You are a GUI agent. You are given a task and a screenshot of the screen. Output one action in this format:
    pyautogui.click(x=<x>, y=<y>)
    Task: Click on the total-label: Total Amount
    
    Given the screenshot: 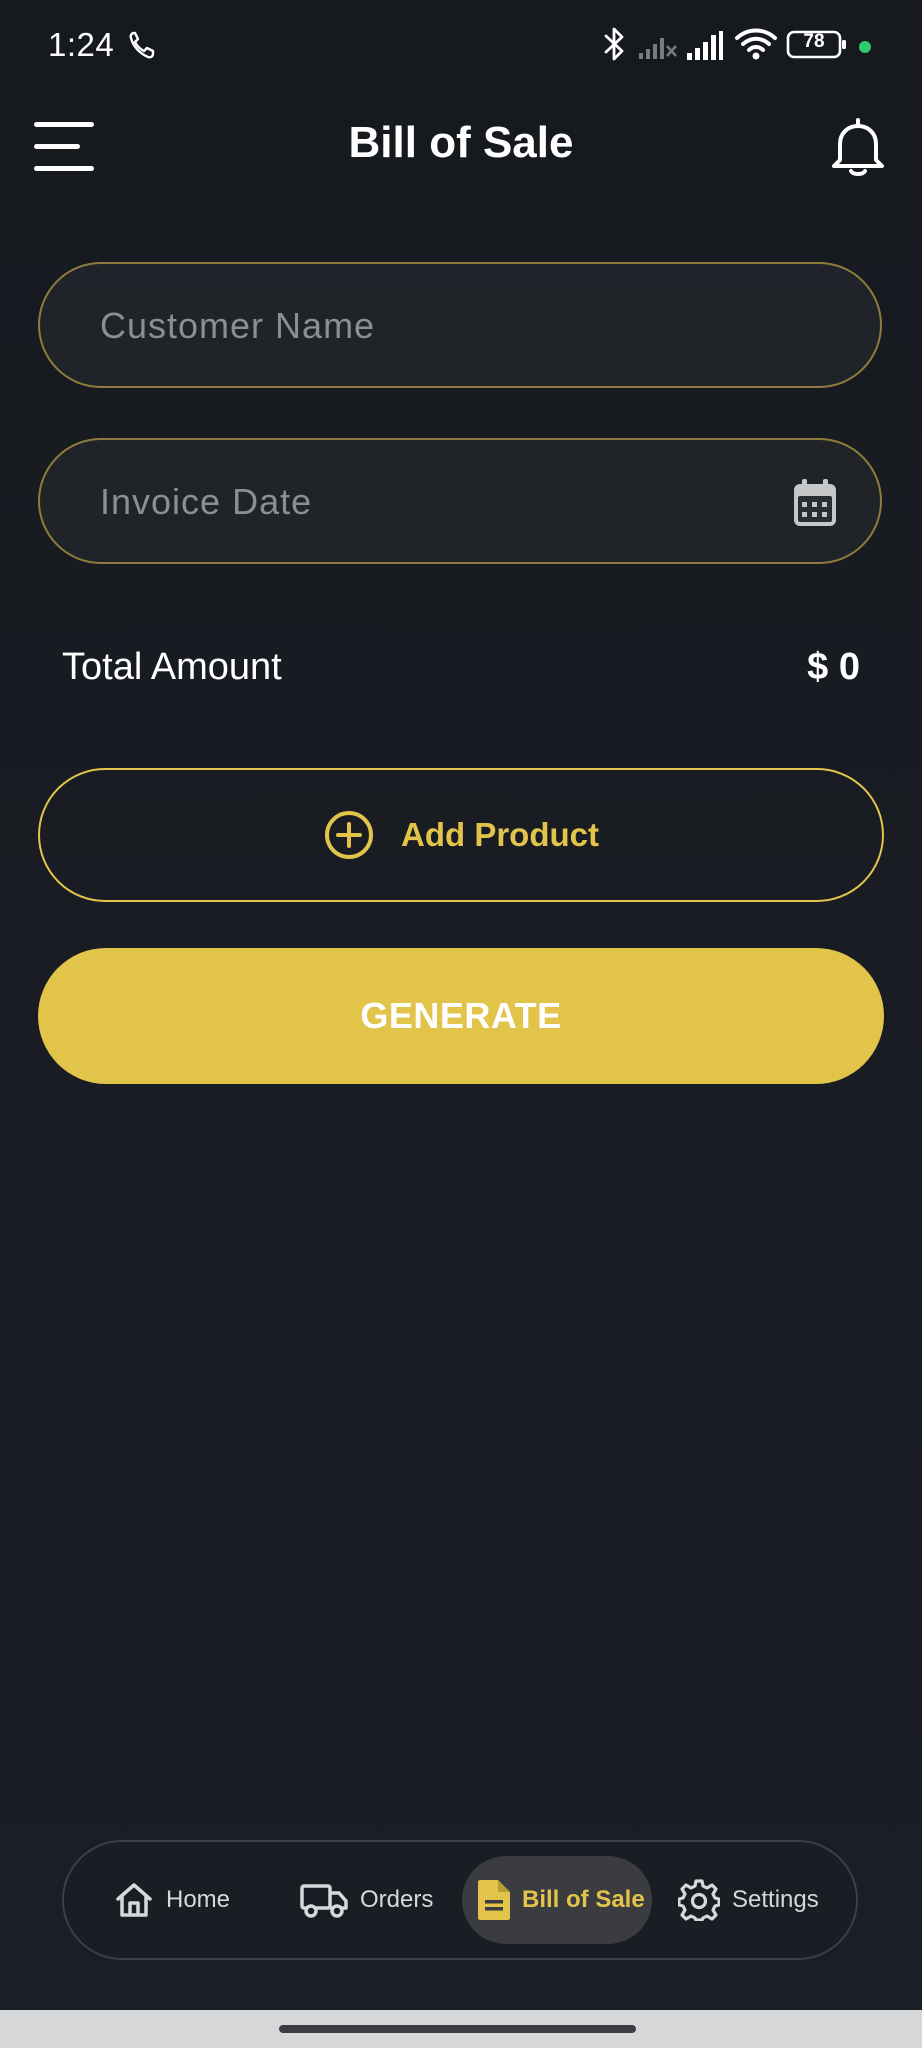 What is the action you would take?
    pyautogui.click(x=172, y=667)
    